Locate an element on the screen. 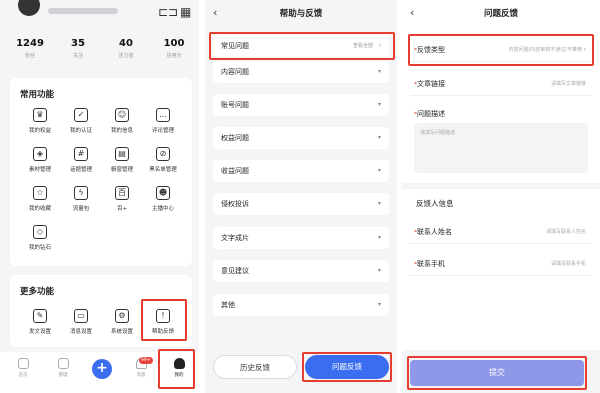 Image resolution: width=600 pixels, height=393 pixels. nav-mine: 我的 is located at coordinates (179, 368).